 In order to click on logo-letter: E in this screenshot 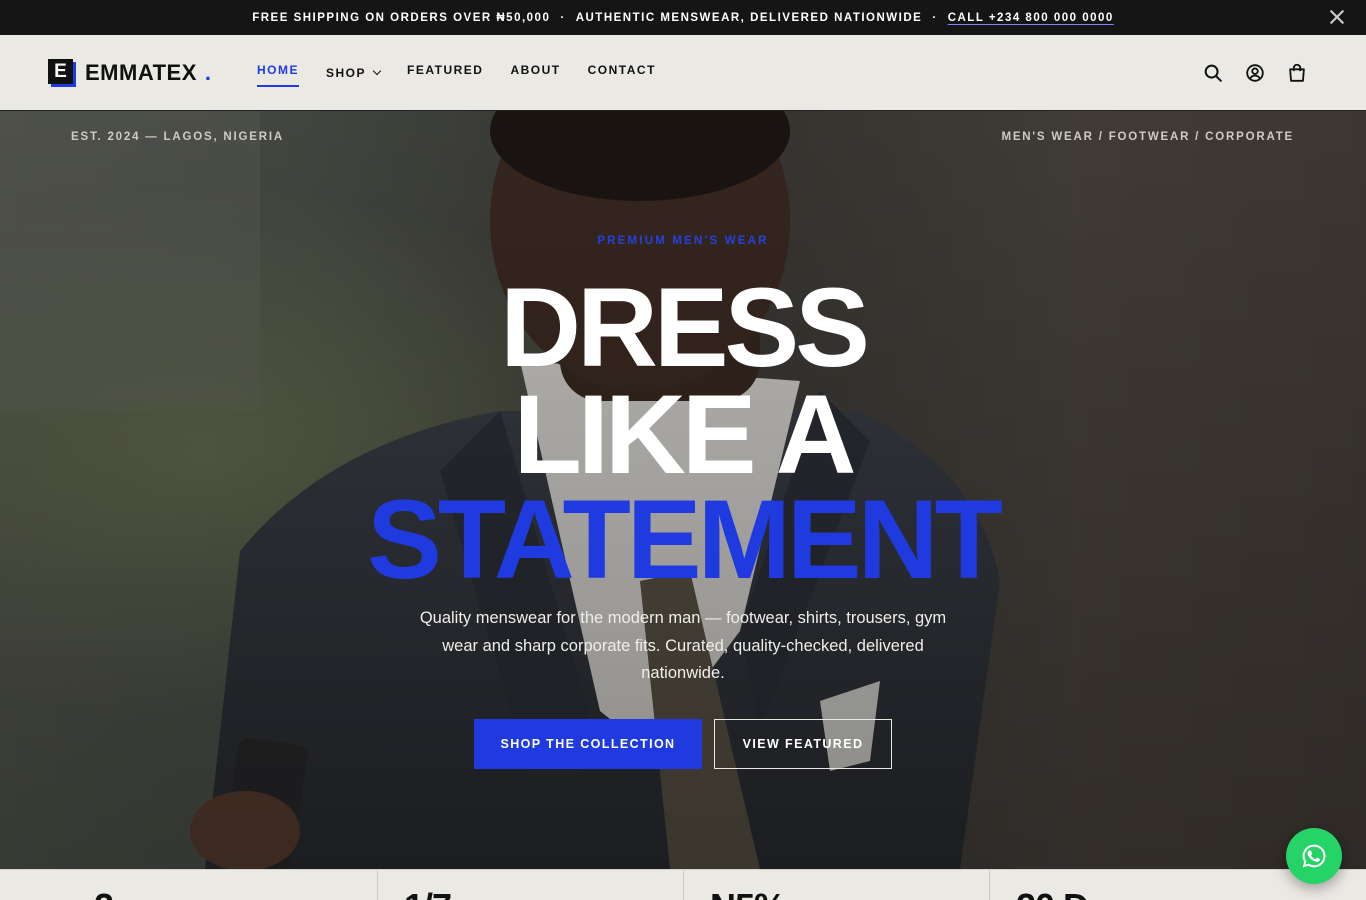, I will do `click(60, 71)`.